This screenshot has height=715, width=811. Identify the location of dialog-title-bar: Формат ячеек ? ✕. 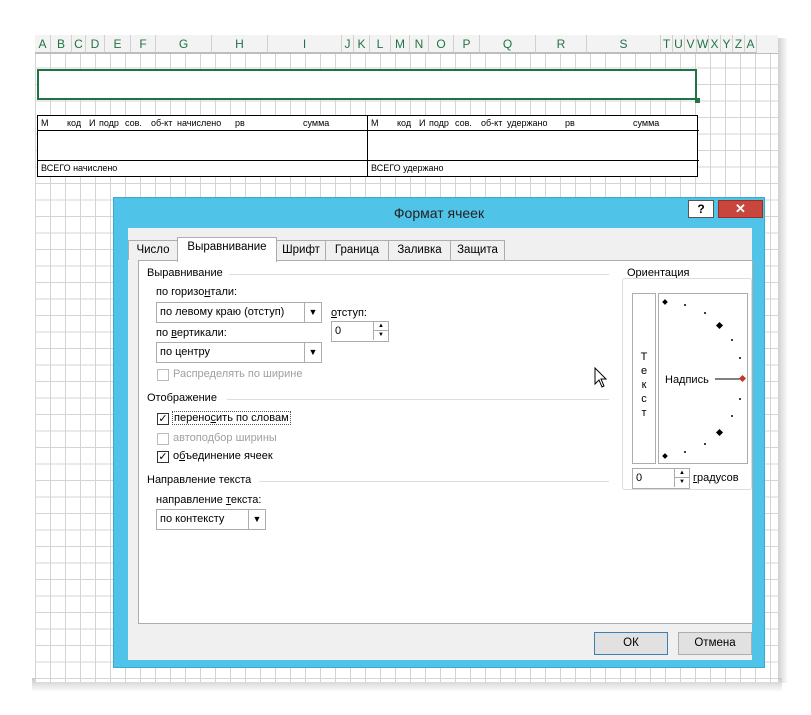
(439, 213).